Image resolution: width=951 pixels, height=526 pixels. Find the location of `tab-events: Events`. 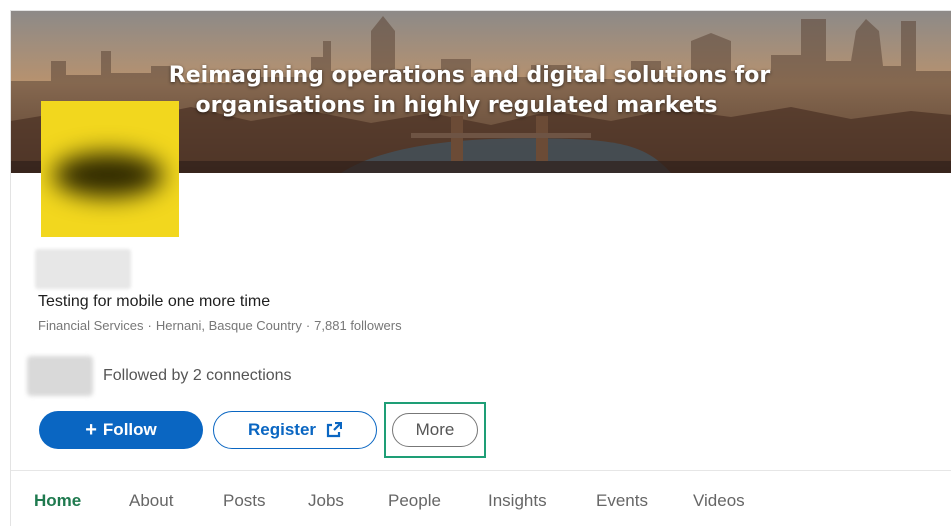

tab-events: Events is located at coordinates (622, 501).